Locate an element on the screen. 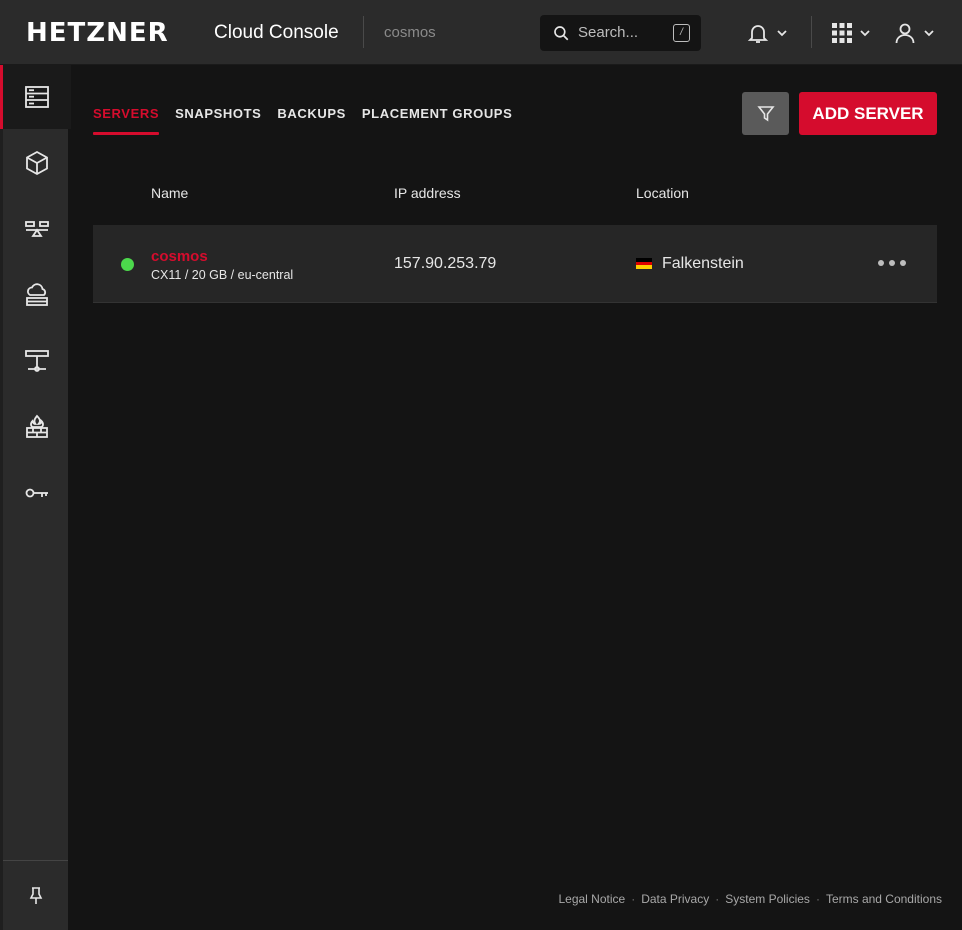  footer-link-terms: Terms and Conditions is located at coordinates (884, 899).